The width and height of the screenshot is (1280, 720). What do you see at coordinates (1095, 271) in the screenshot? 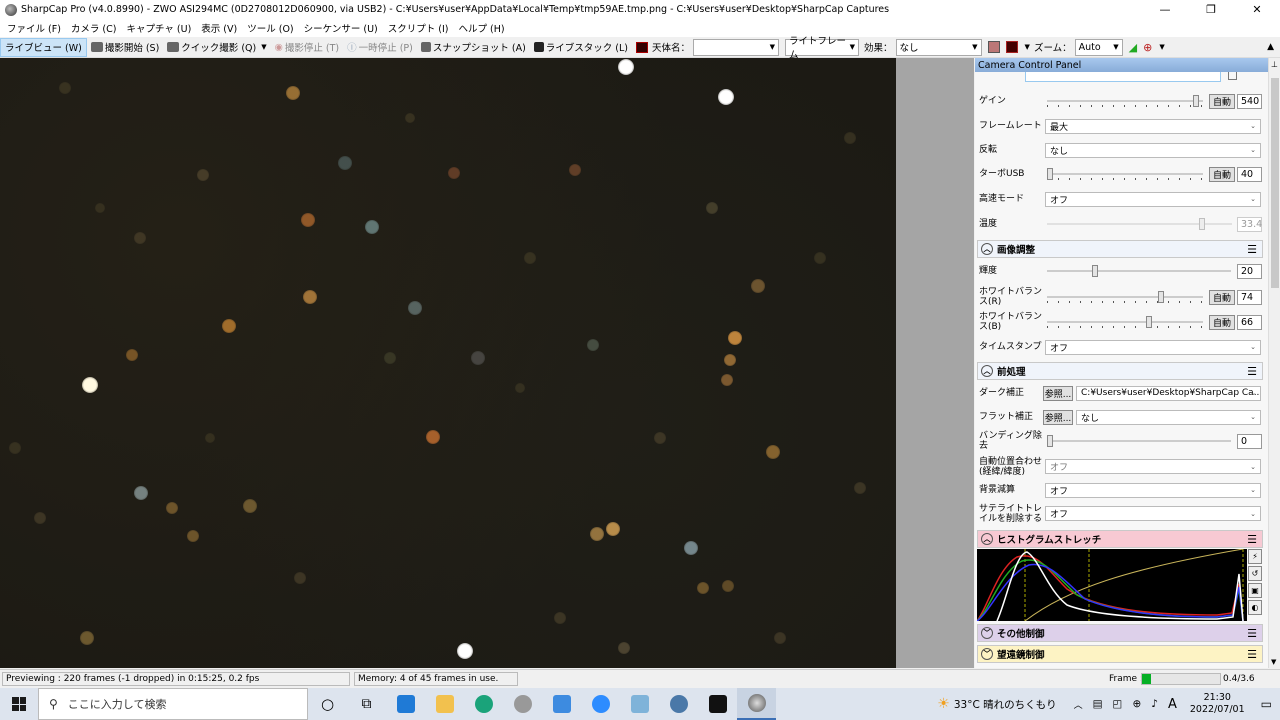
I see `brightness-slider-knob` at bounding box center [1095, 271].